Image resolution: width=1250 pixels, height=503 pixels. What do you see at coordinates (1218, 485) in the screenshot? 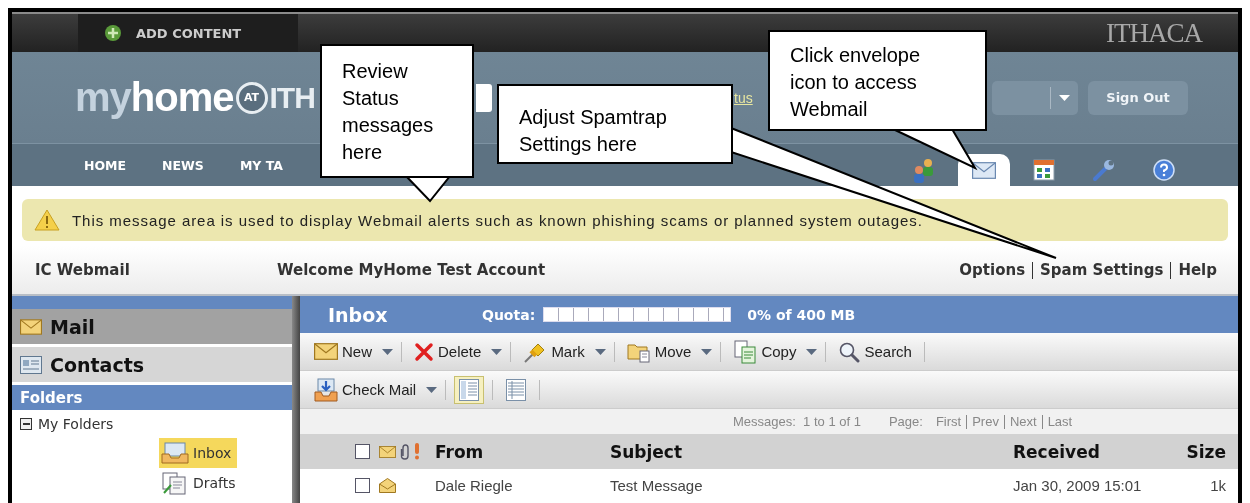
I see `table-cell-text: 1k` at bounding box center [1218, 485].